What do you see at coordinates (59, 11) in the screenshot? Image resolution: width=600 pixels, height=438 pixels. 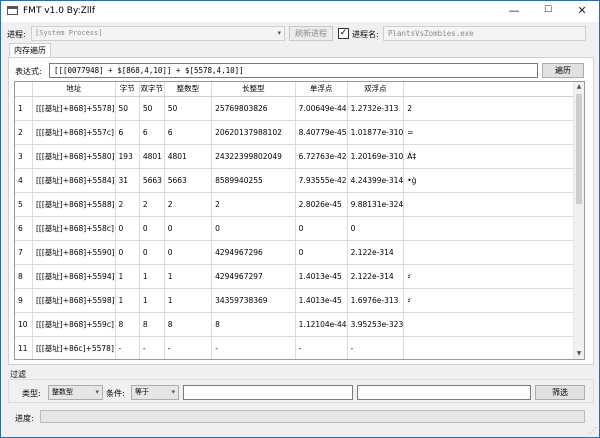 I see `window-title: FMT v1.0 By:Zllf` at bounding box center [59, 11].